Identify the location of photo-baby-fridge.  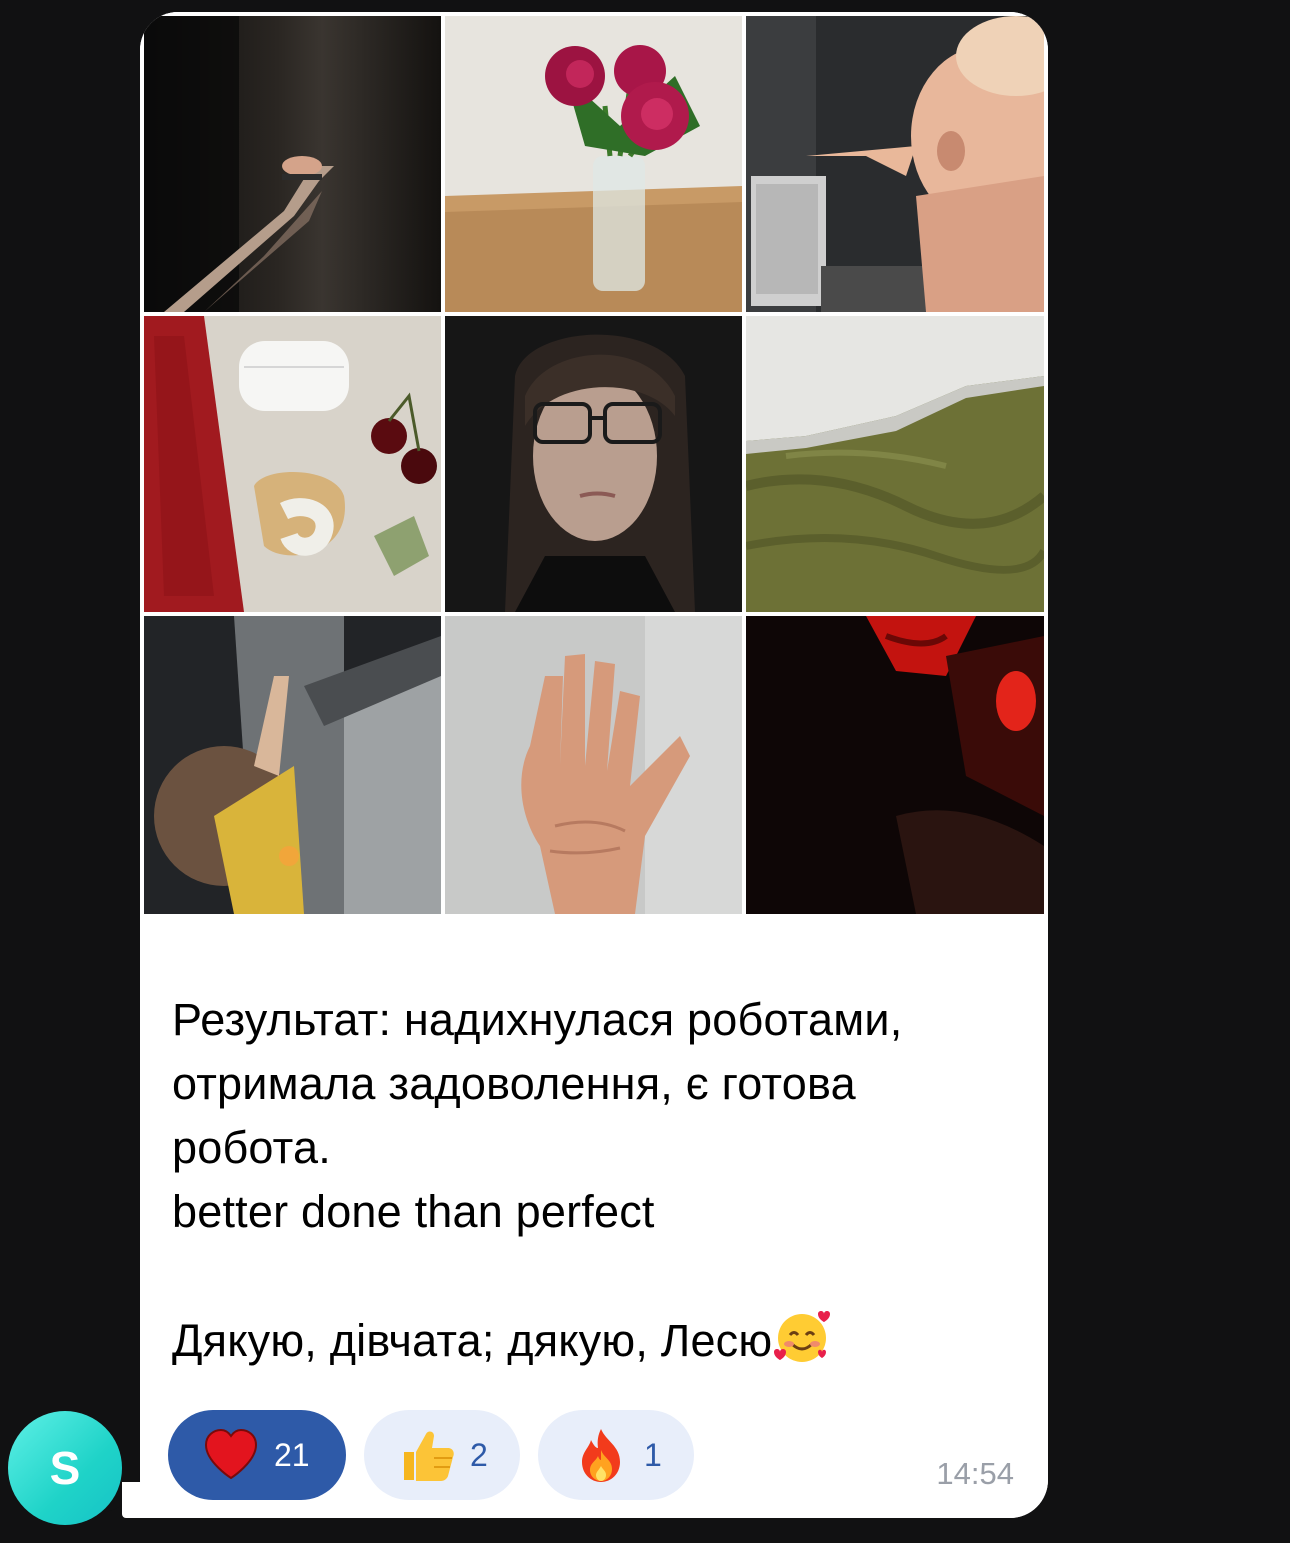
(292, 765).